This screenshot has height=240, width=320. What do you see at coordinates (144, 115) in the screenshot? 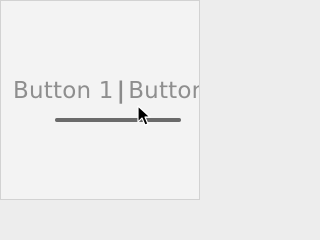
I see `mouse-pointer-icon` at bounding box center [144, 115].